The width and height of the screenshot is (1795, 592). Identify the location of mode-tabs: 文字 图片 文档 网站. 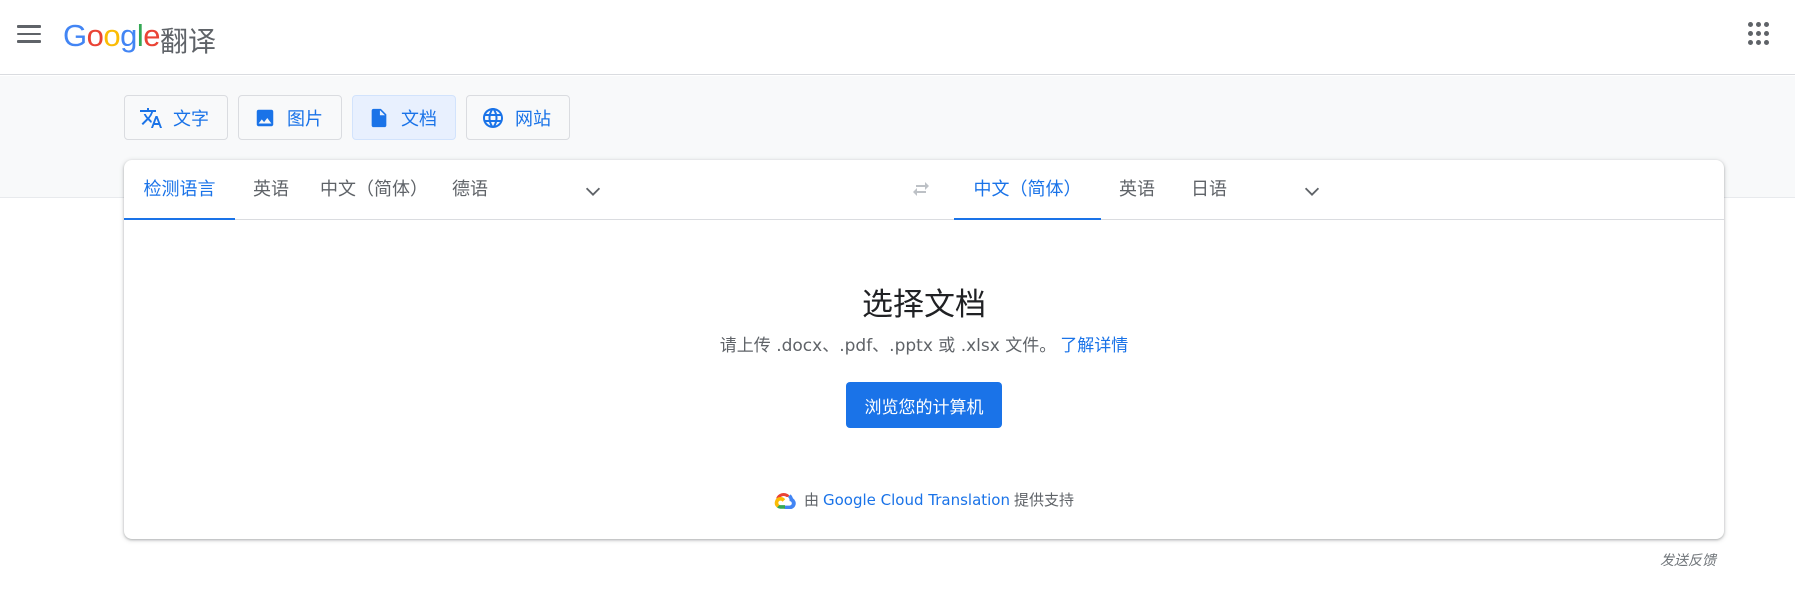
(347, 117).